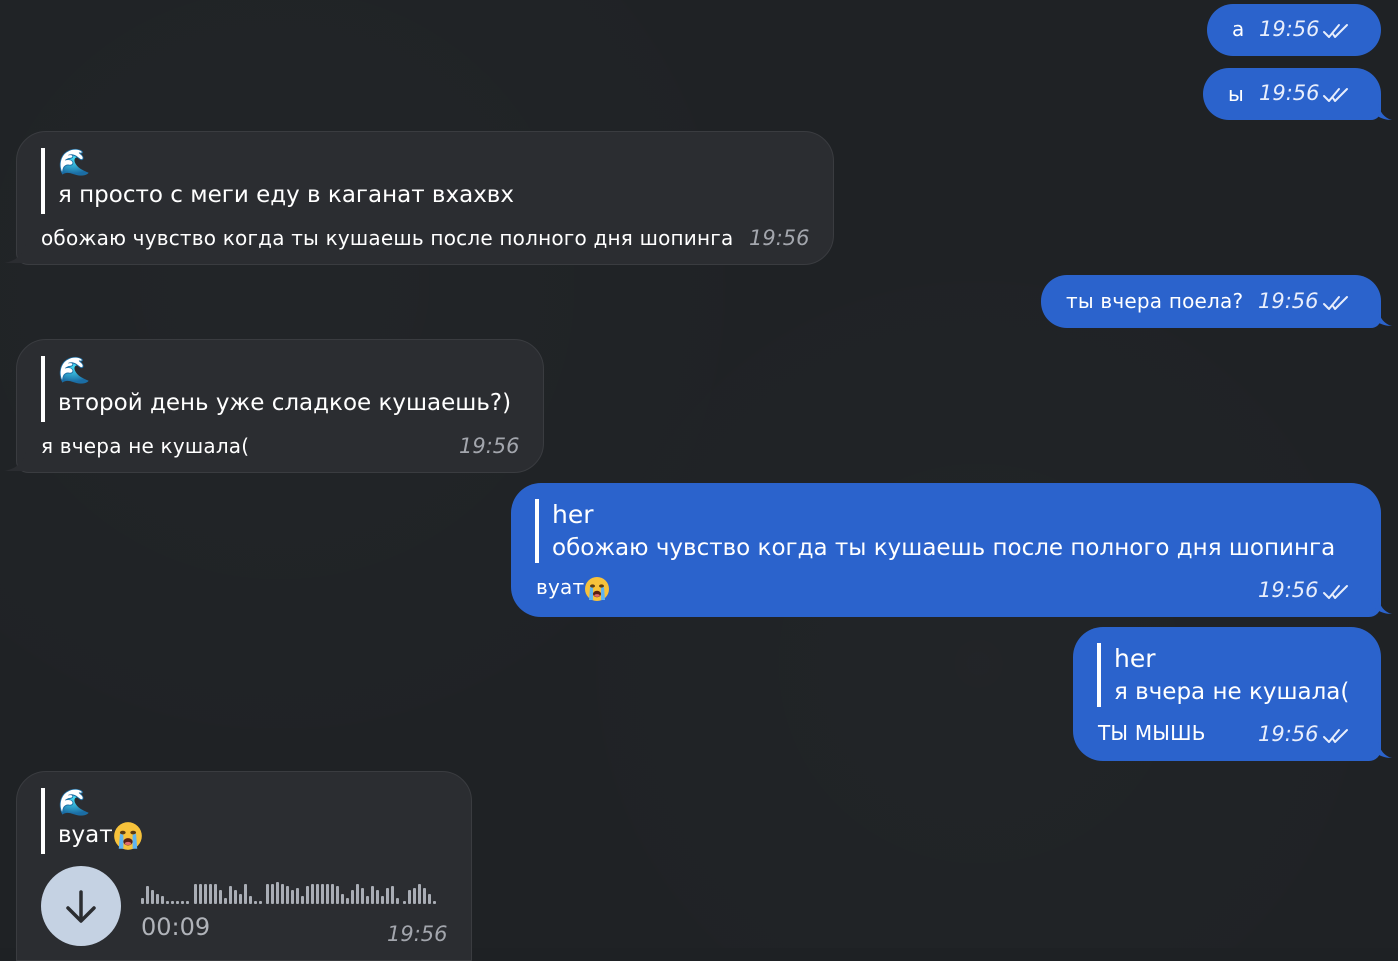 This screenshot has width=1398, height=961. What do you see at coordinates (1155, 301) in the screenshot?
I see `message-text: ты вчера поела?` at bounding box center [1155, 301].